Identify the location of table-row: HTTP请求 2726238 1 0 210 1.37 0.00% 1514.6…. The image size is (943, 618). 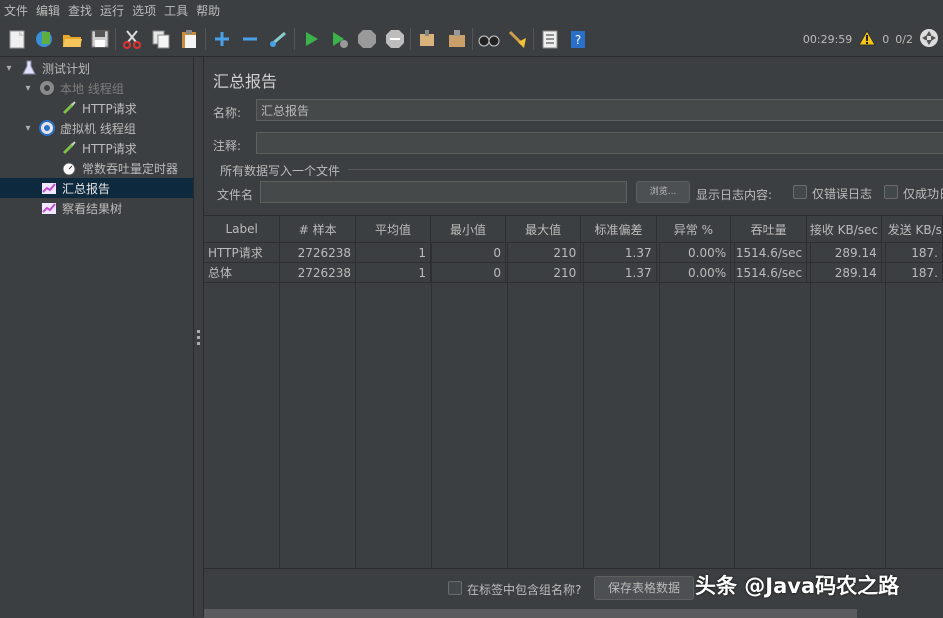
(573, 252).